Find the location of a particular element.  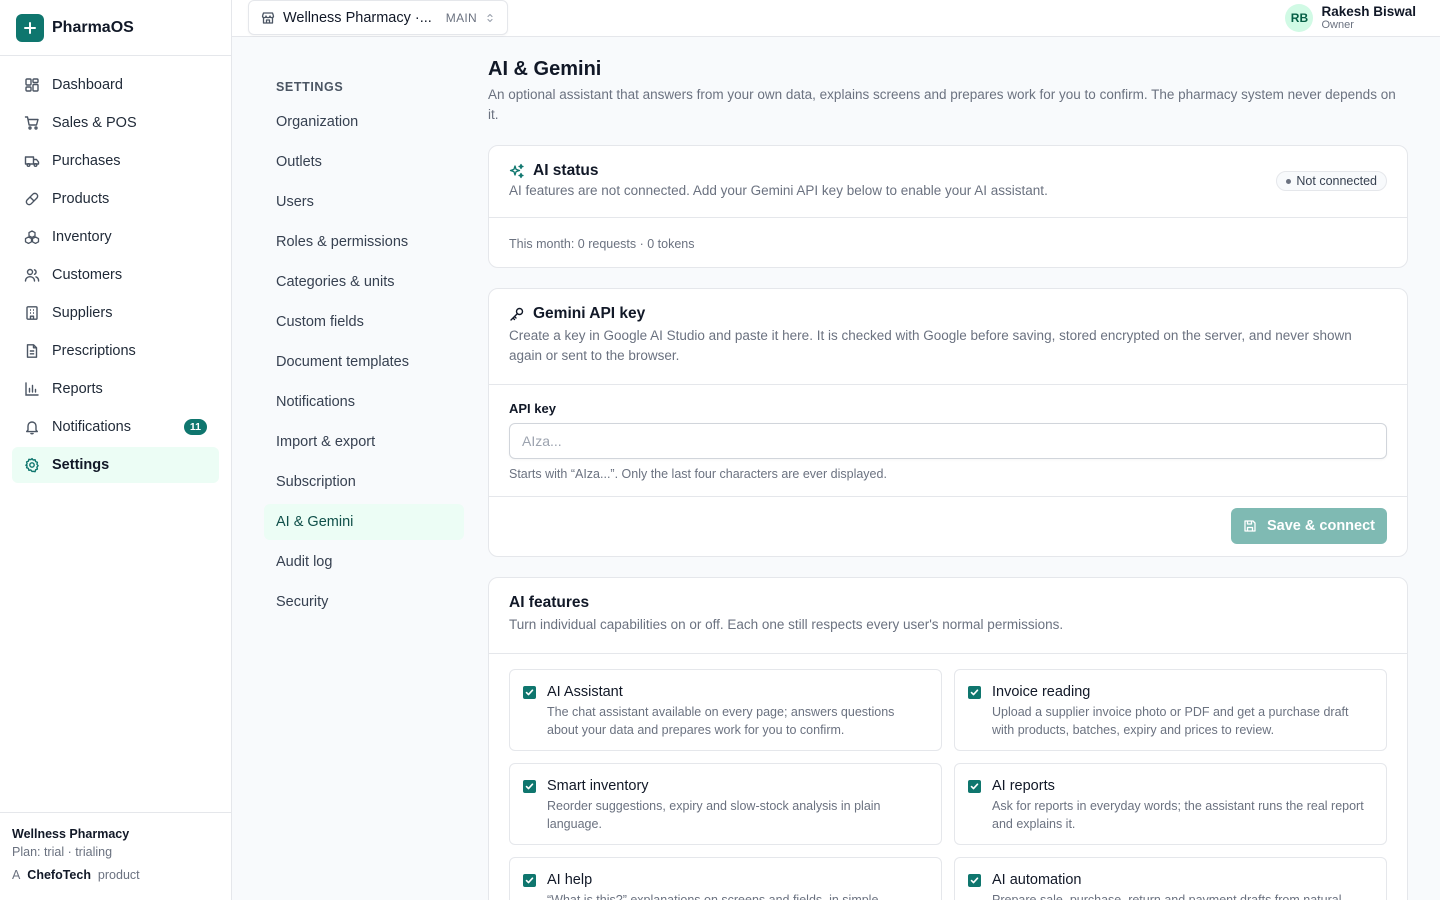

settings-item-subscription: Subscription is located at coordinates (364, 482).